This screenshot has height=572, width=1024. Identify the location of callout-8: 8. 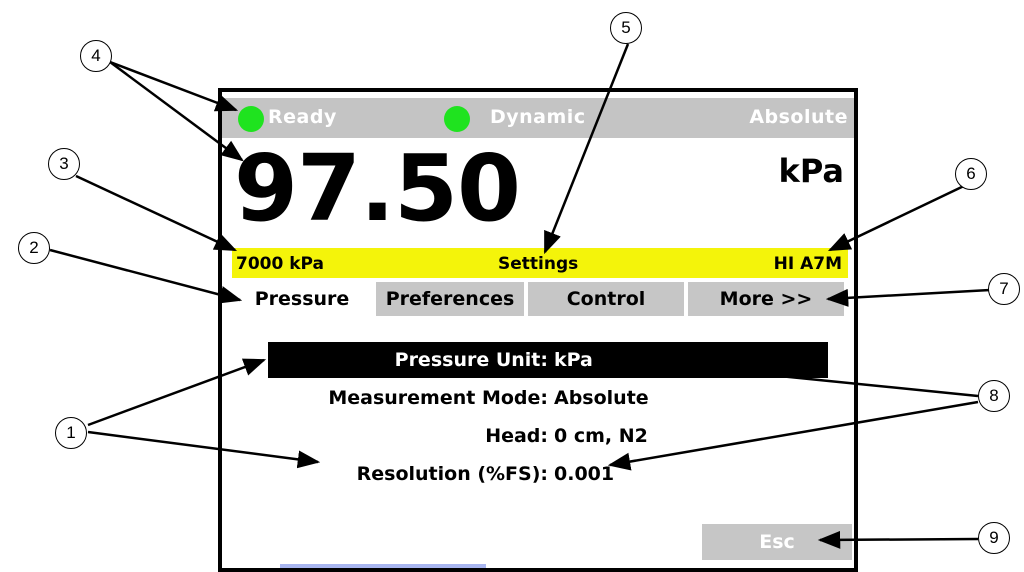
(994, 396).